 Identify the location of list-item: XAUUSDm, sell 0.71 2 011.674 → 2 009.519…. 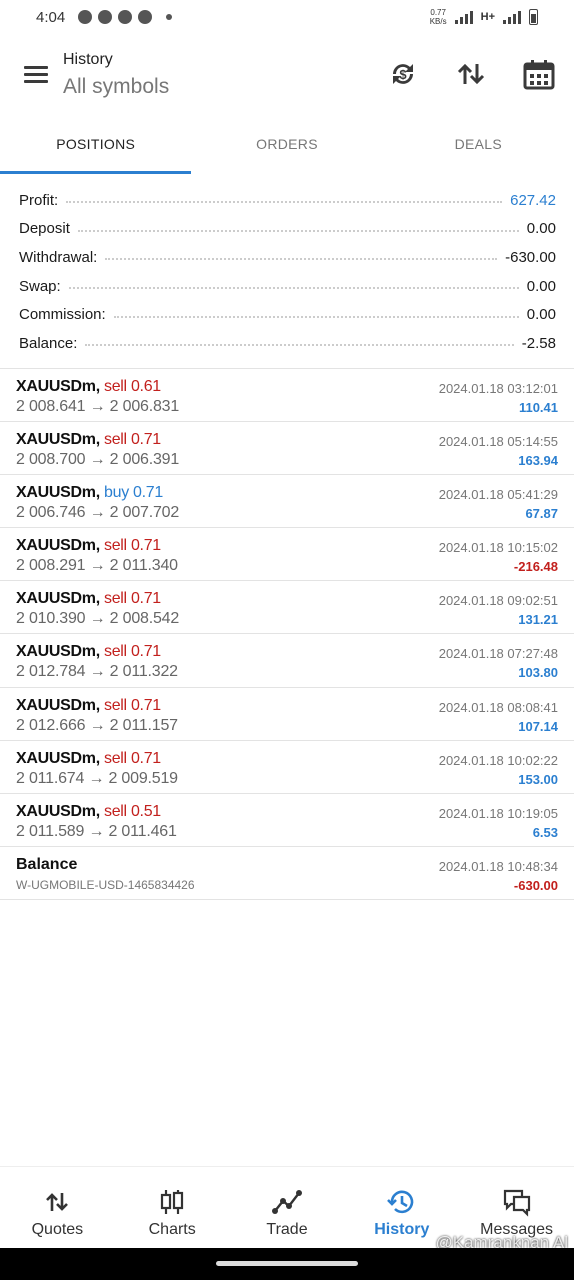
(287, 767).